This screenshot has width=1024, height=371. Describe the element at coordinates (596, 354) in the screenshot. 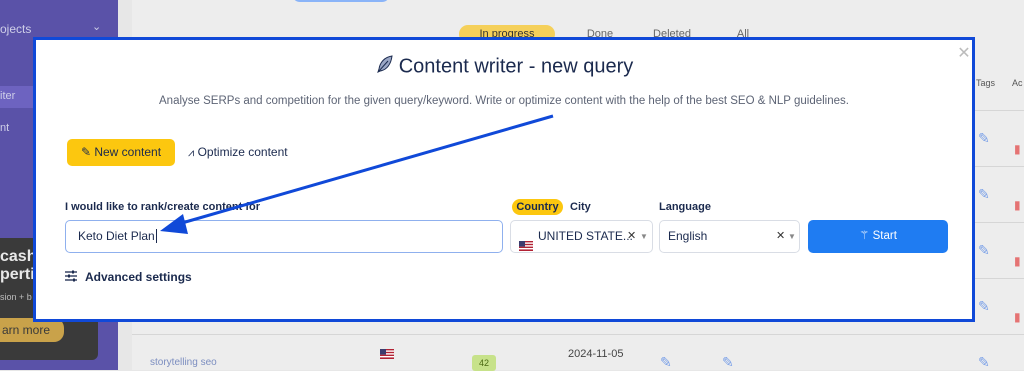

I see `table-row-date: 2024-11-05` at that location.